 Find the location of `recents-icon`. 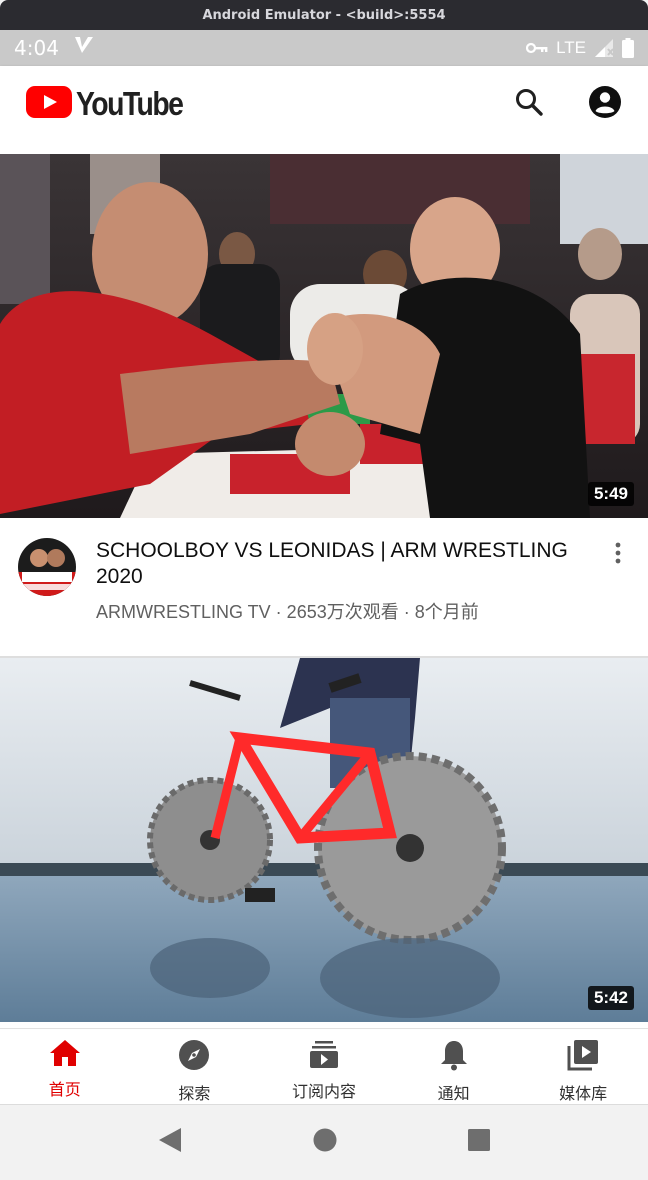

recents-icon is located at coordinates (479, 1142).